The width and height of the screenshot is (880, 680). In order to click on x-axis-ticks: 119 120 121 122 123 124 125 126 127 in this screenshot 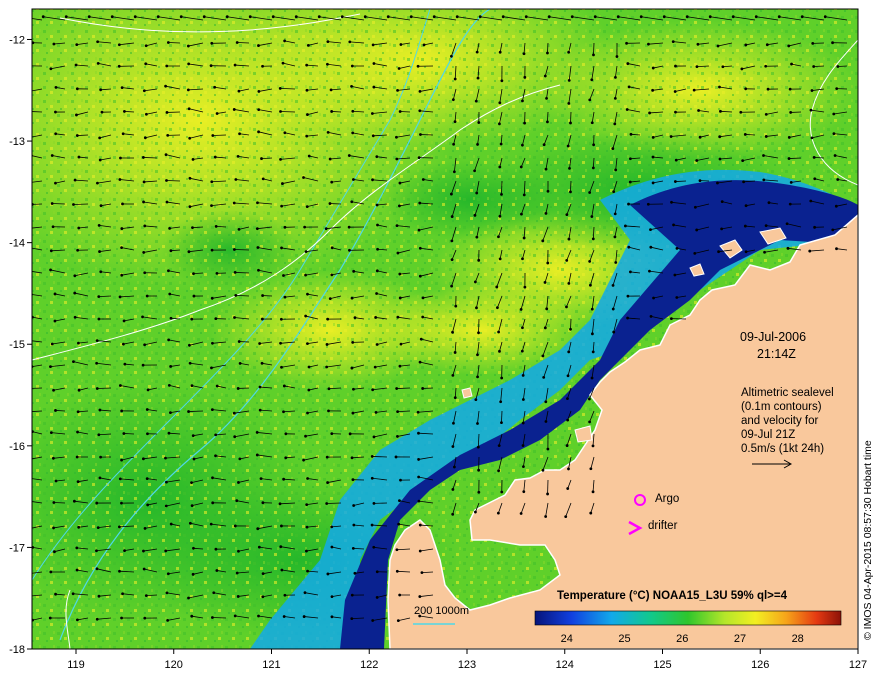, I will do `click(467, 660)`.